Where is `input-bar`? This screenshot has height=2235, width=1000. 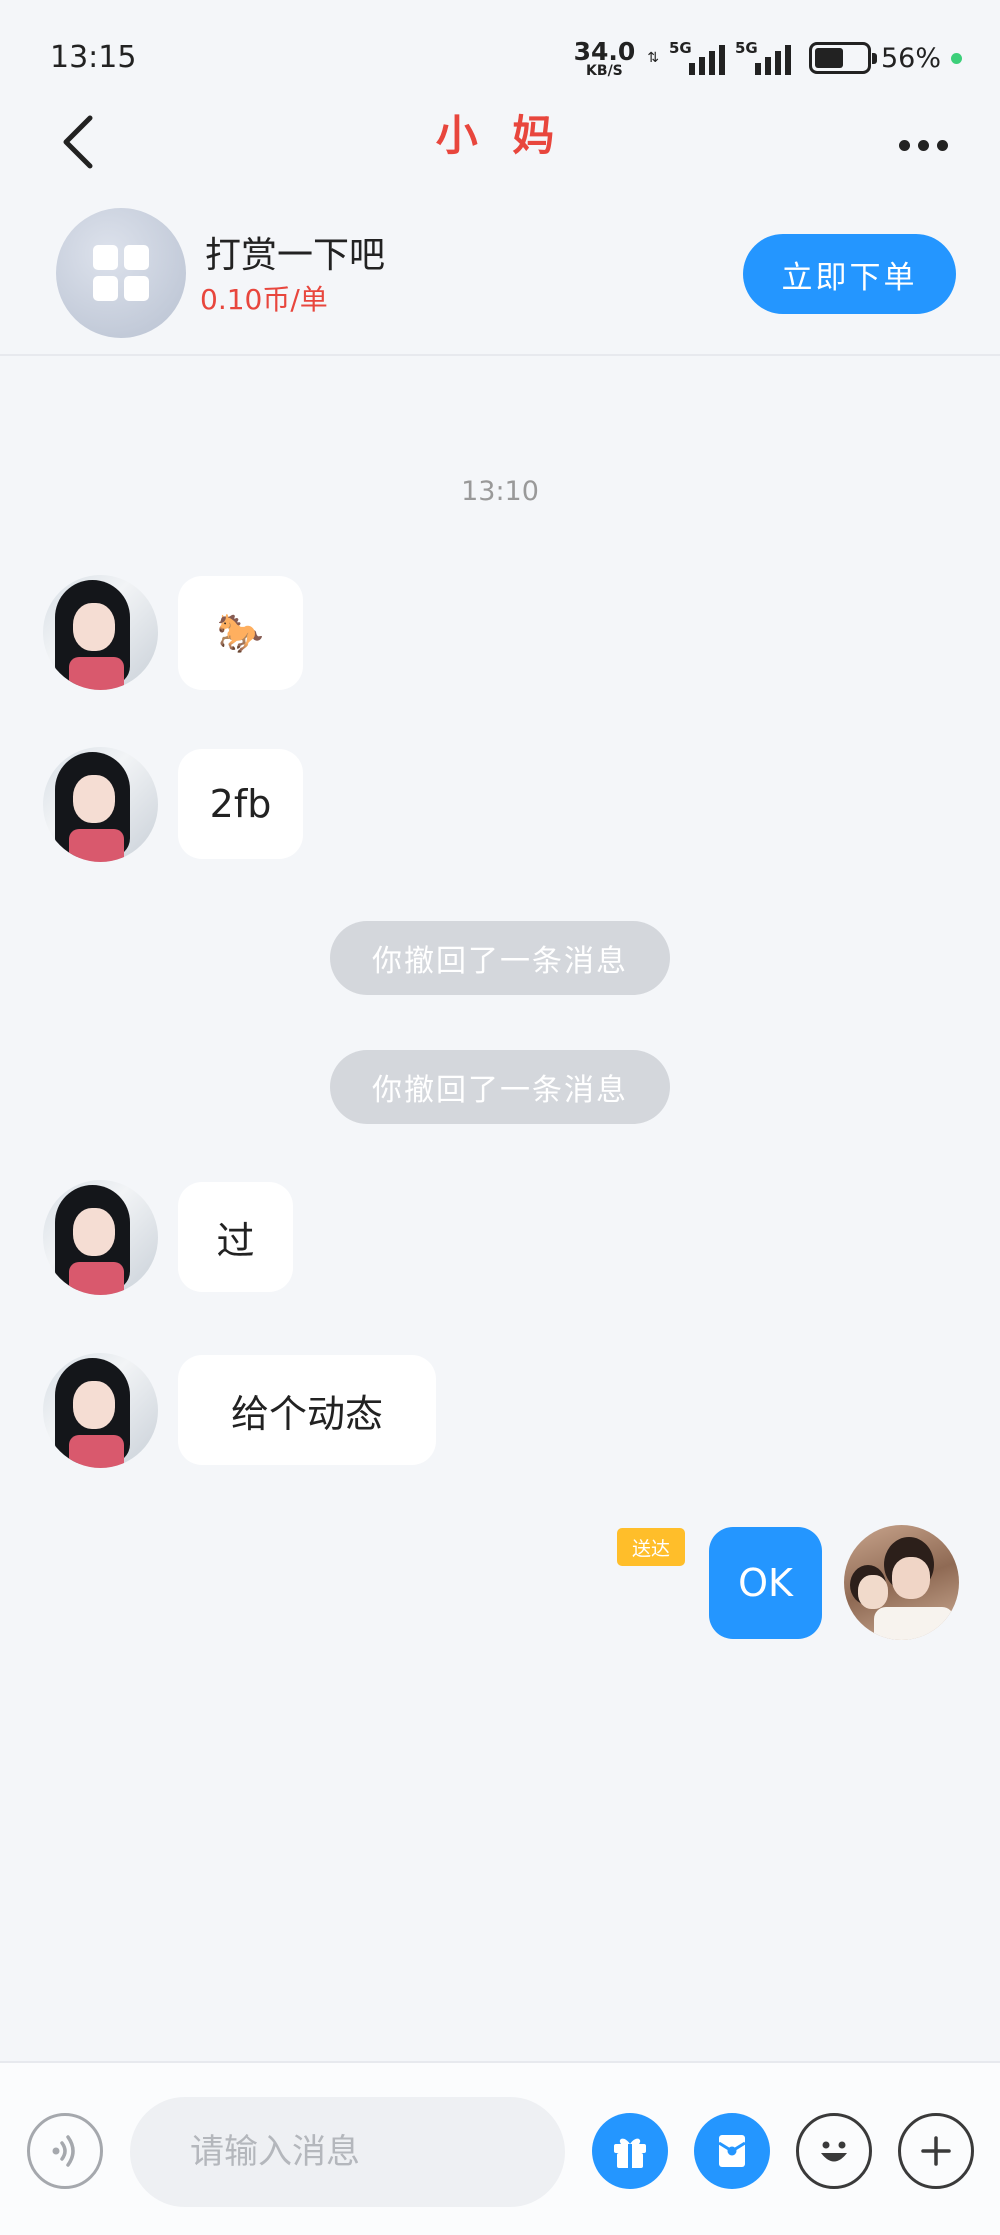 input-bar is located at coordinates (500, 2148).